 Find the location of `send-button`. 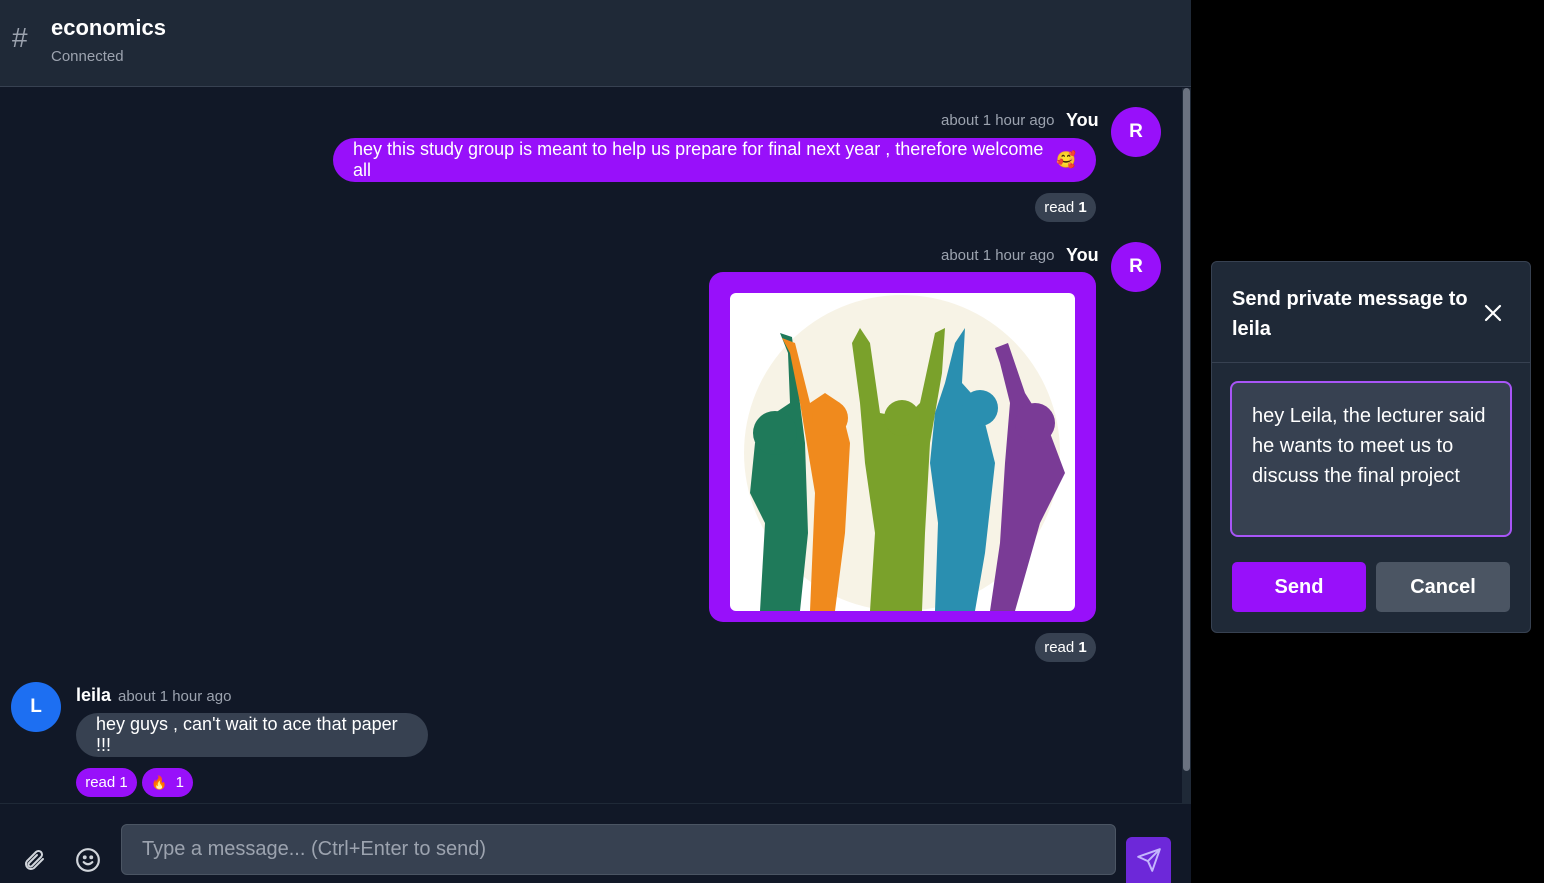

send-button is located at coordinates (1148, 860).